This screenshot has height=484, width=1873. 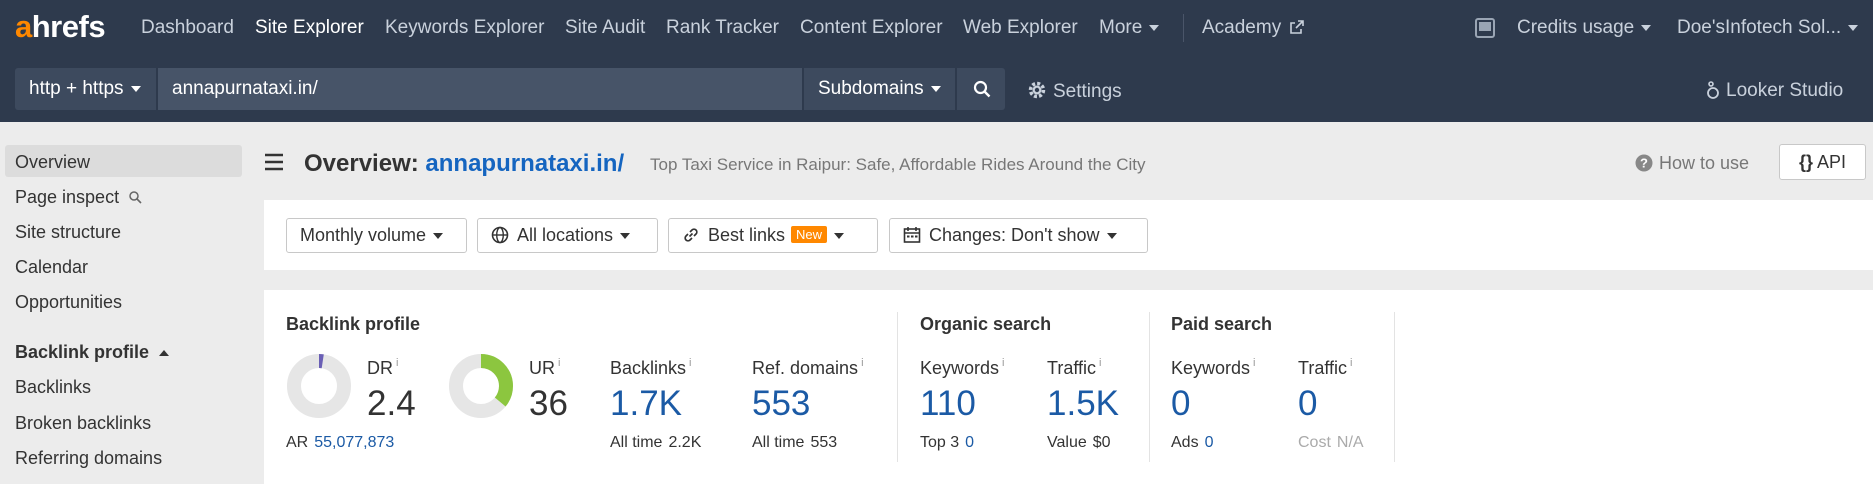 What do you see at coordinates (722, 28) in the screenshot?
I see `nav-rank-tracker: Rank Tracker` at bounding box center [722, 28].